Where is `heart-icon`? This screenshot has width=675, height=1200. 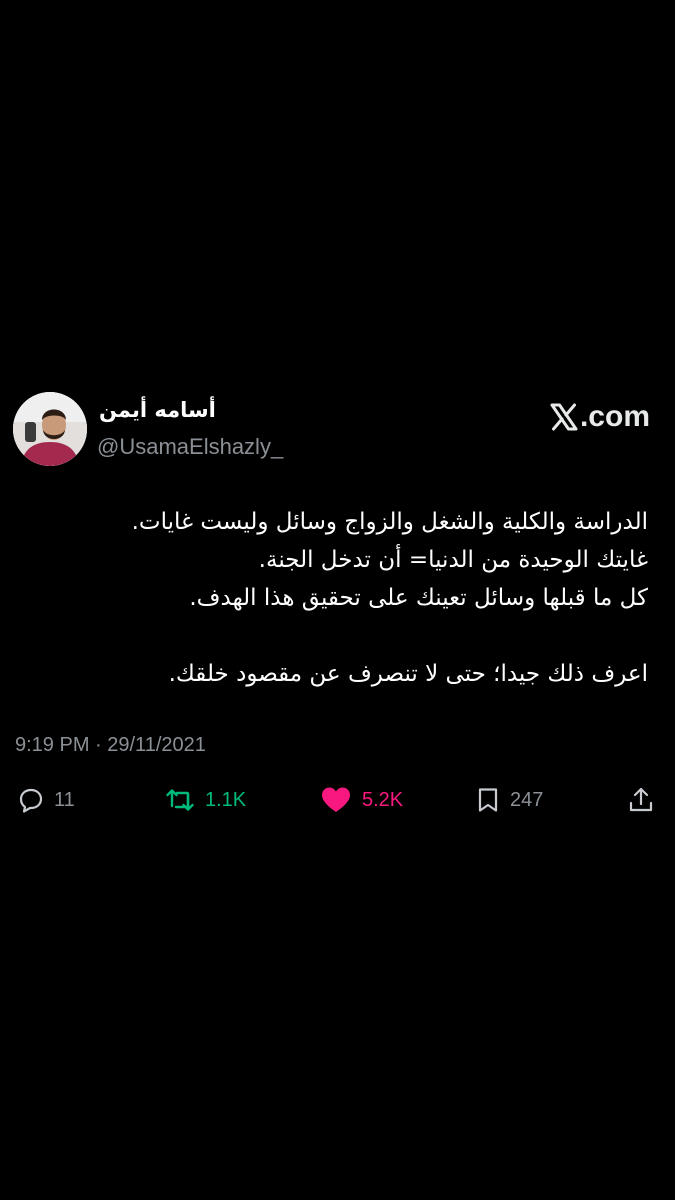
heart-icon is located at coordinates (336, 799).